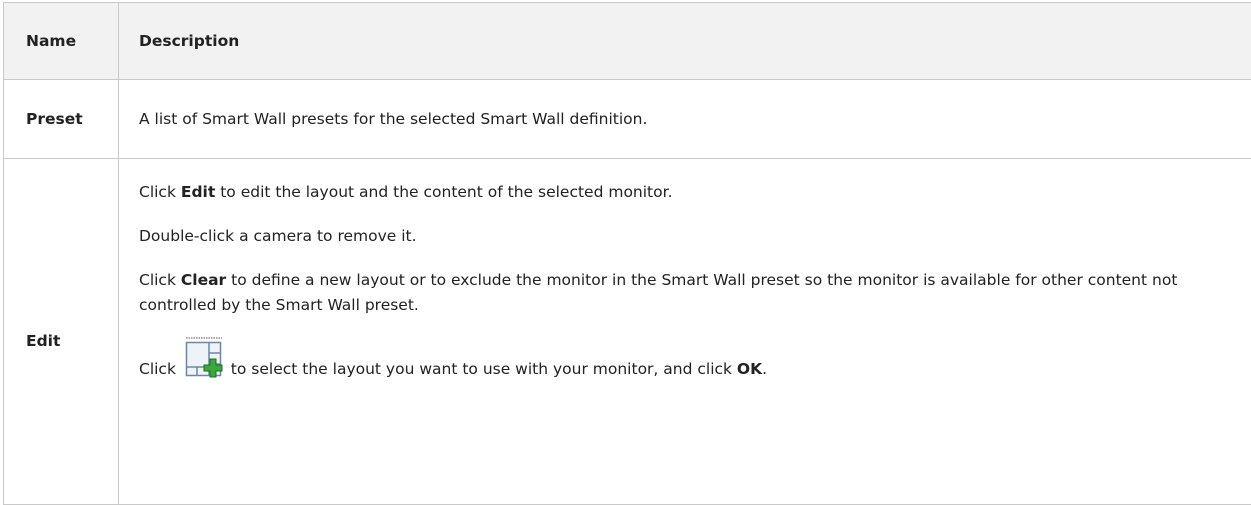 The height and width of the screenshot is (505, 1251). Describe the element at coordinates (685, 236) in the screenshot. I see `edit-paragraph-2: Double-click a camera to remove it.` at that location.